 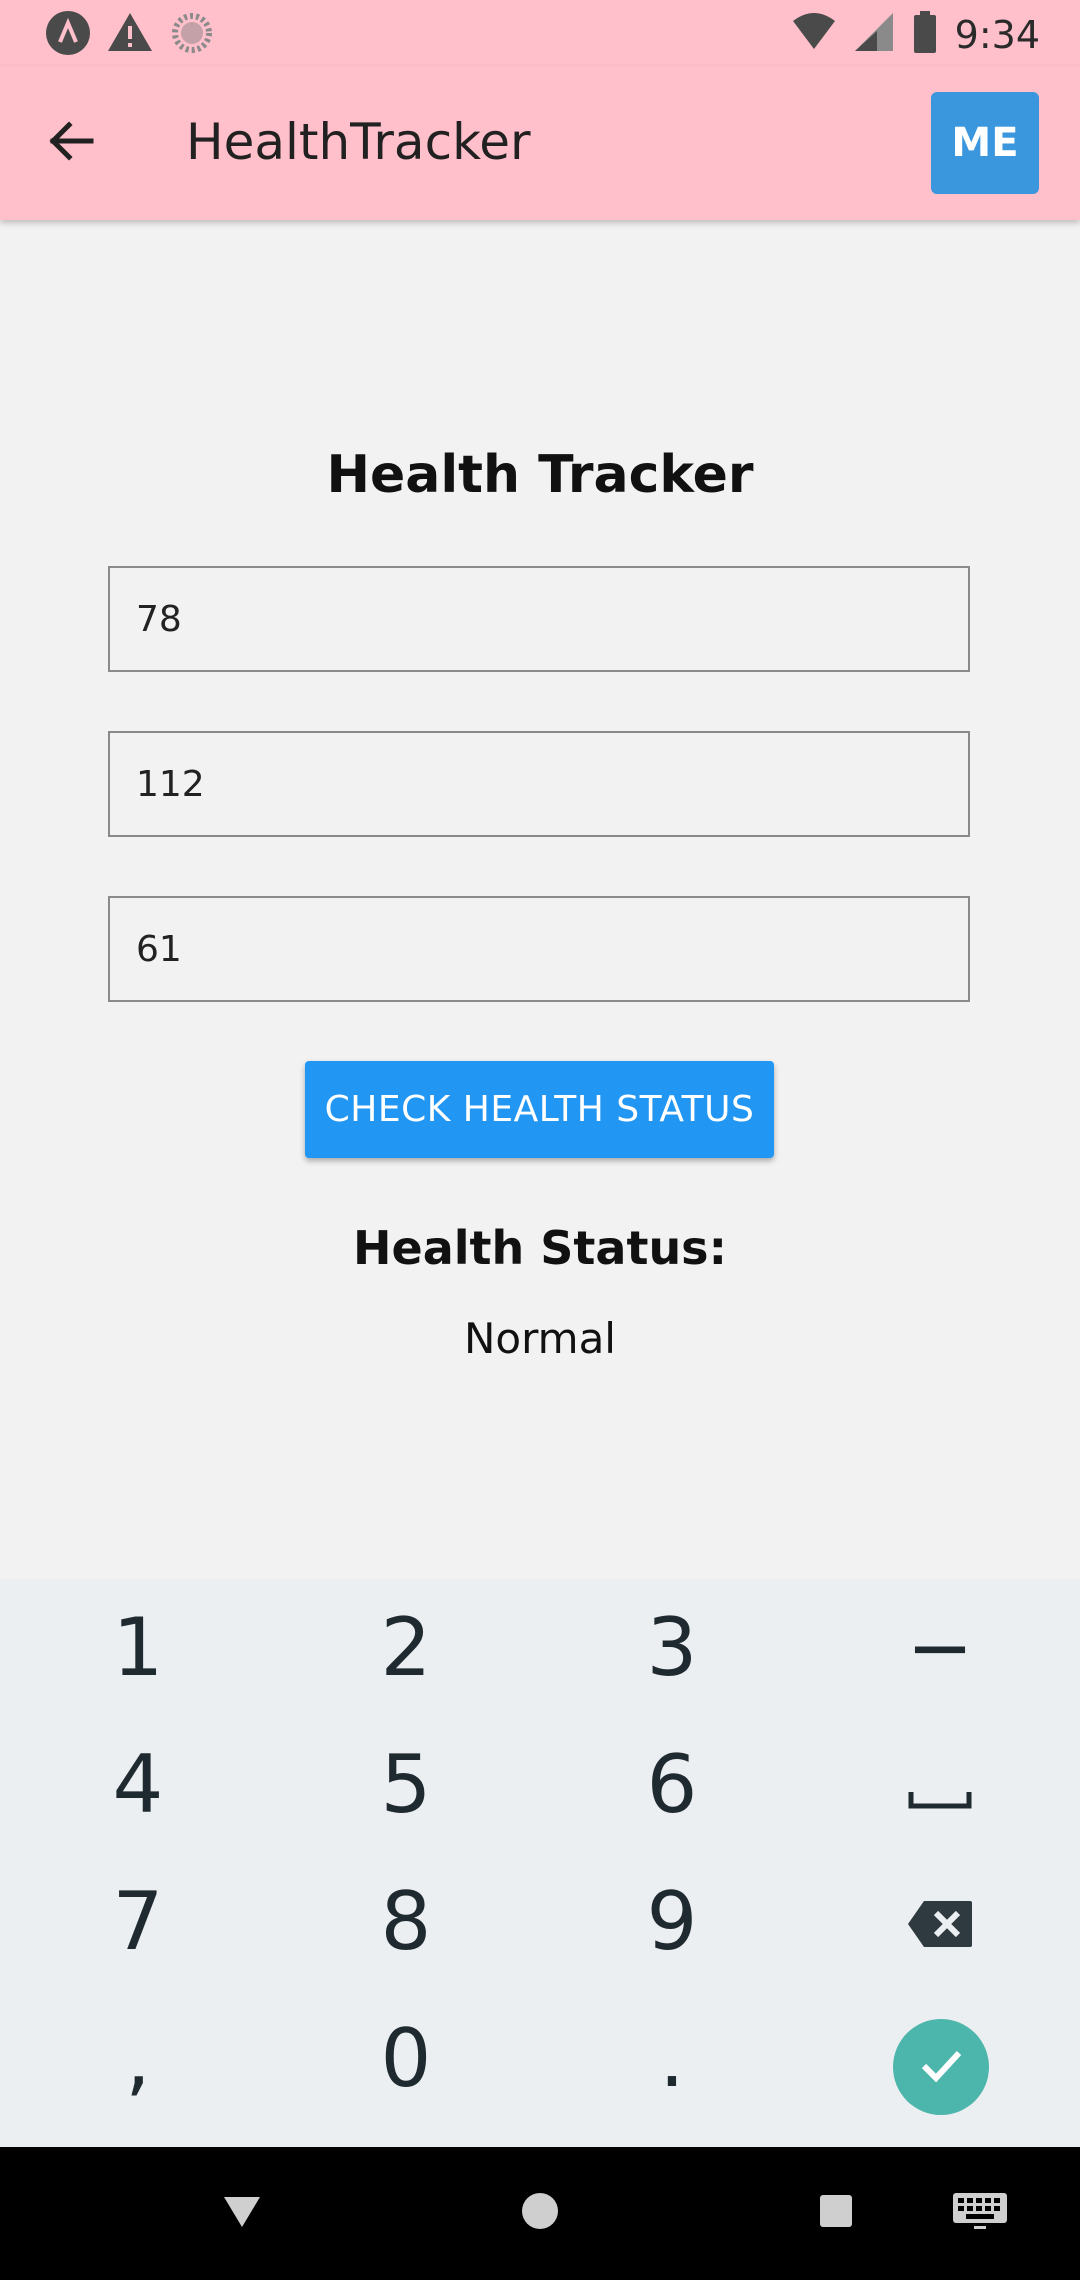 I want to click on keyboard-icon, so click(x=980, y=2213).